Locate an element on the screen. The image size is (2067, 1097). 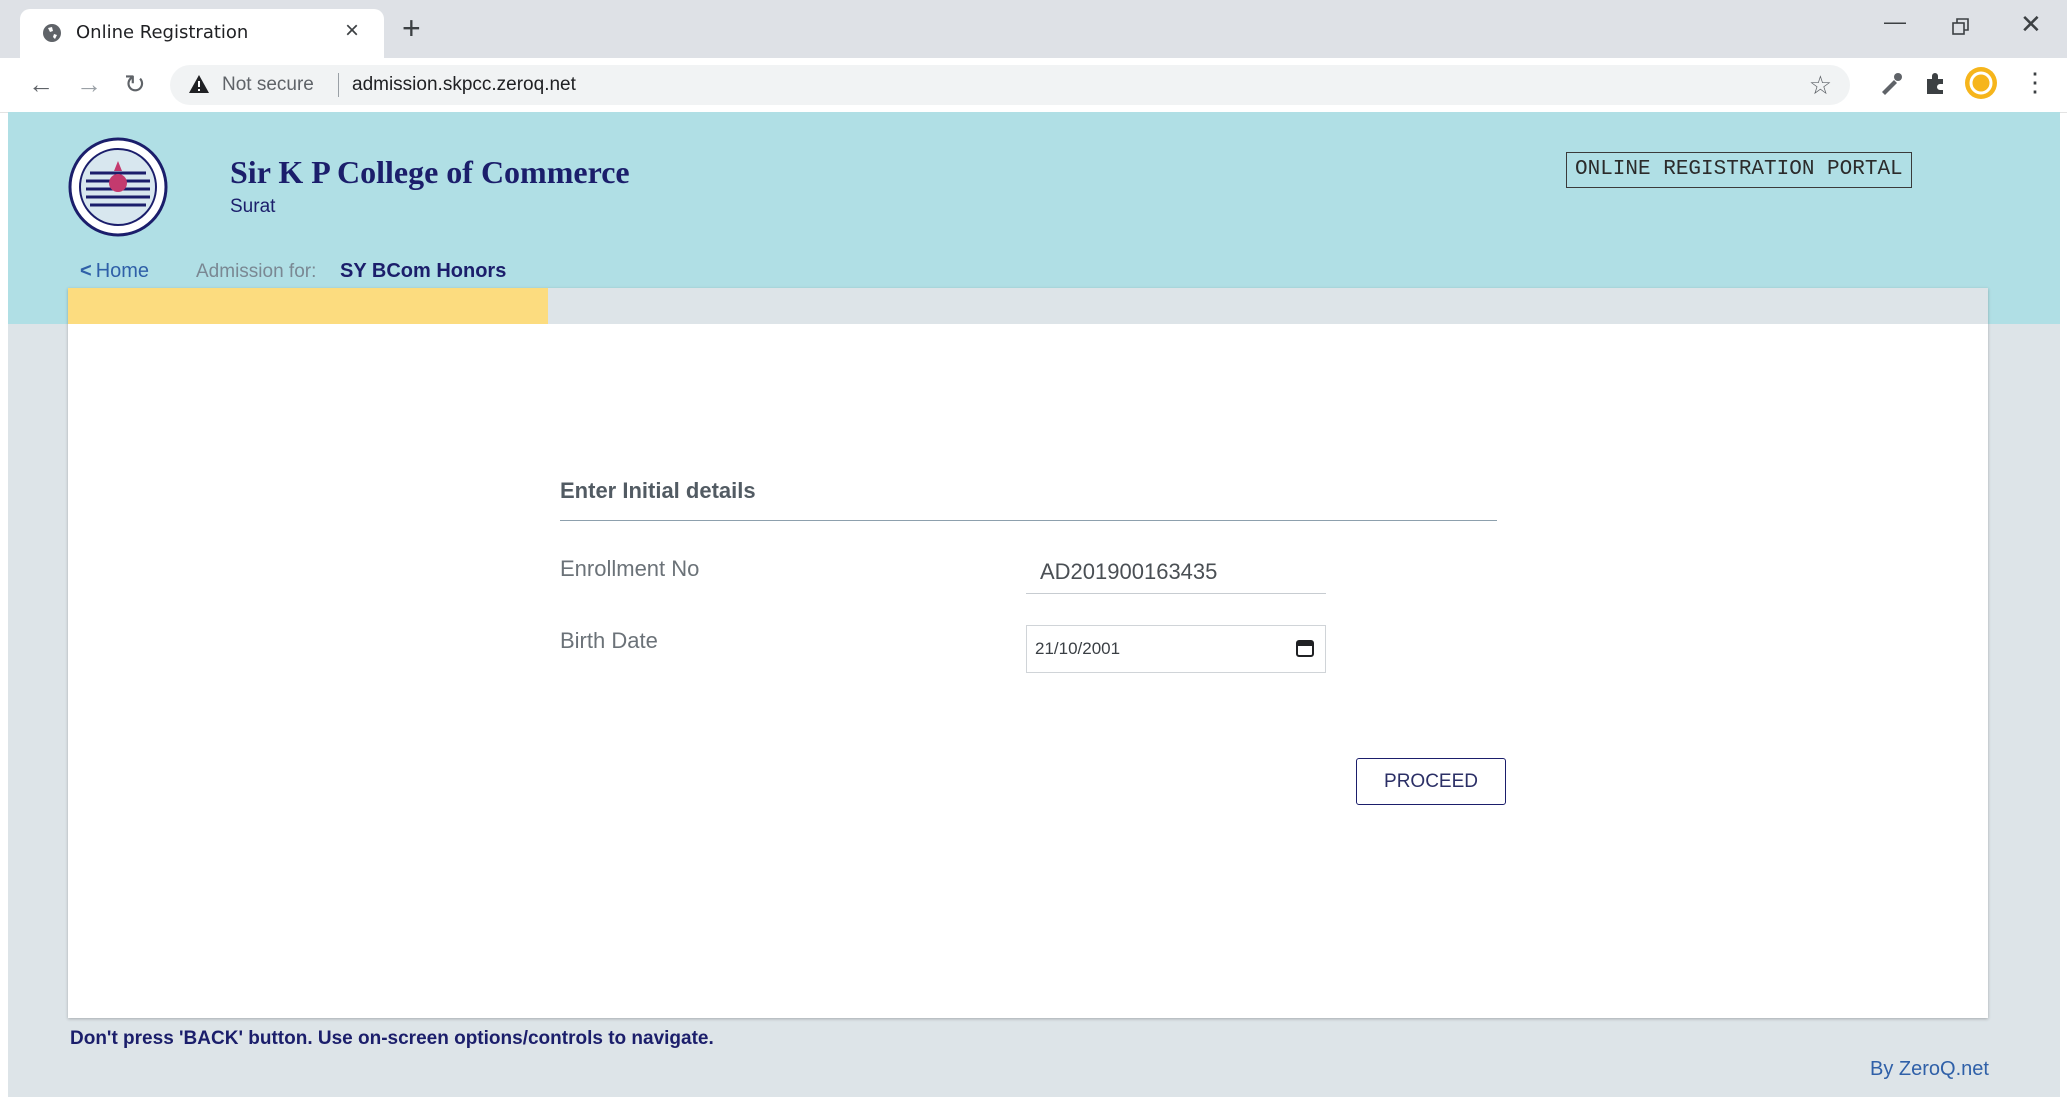
progress-fill is located at coordinates (308, 306).